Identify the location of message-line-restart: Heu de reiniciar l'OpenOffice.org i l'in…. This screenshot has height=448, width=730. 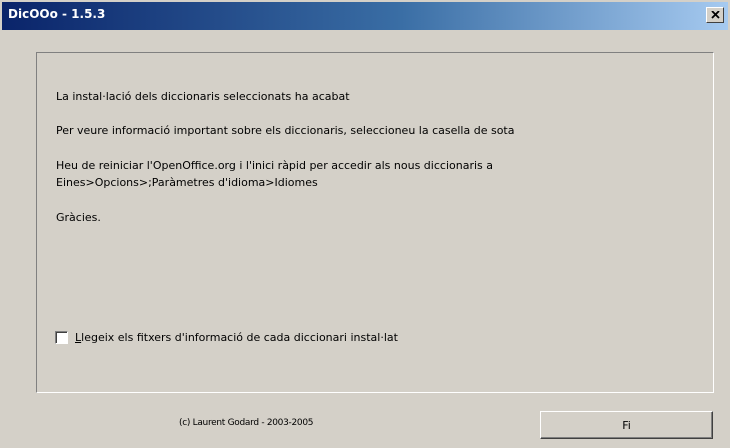
(274, 165).